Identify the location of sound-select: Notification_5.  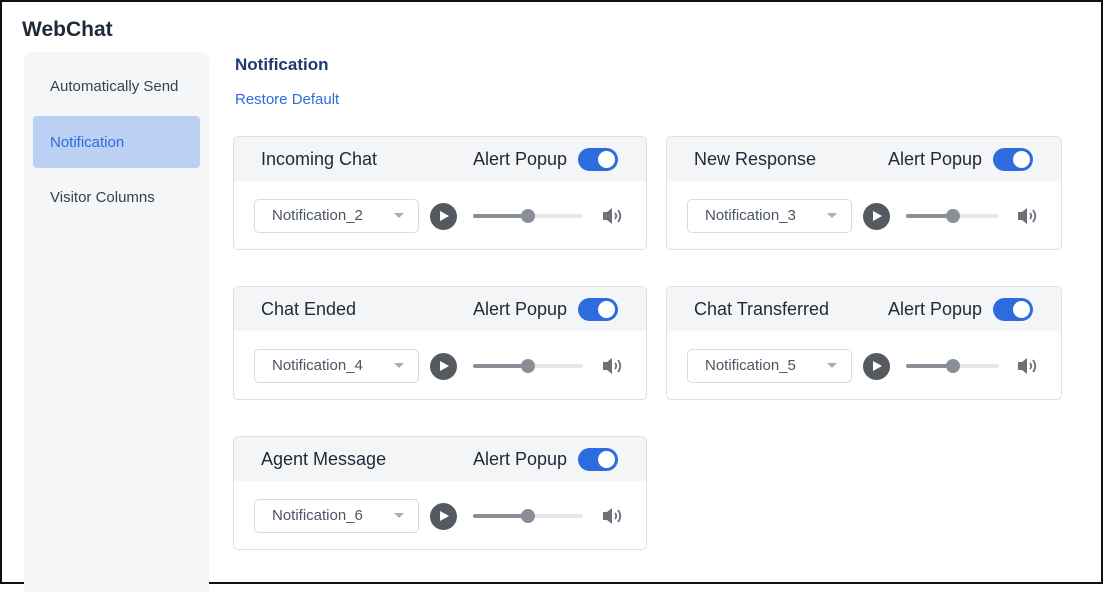
(769, 366).